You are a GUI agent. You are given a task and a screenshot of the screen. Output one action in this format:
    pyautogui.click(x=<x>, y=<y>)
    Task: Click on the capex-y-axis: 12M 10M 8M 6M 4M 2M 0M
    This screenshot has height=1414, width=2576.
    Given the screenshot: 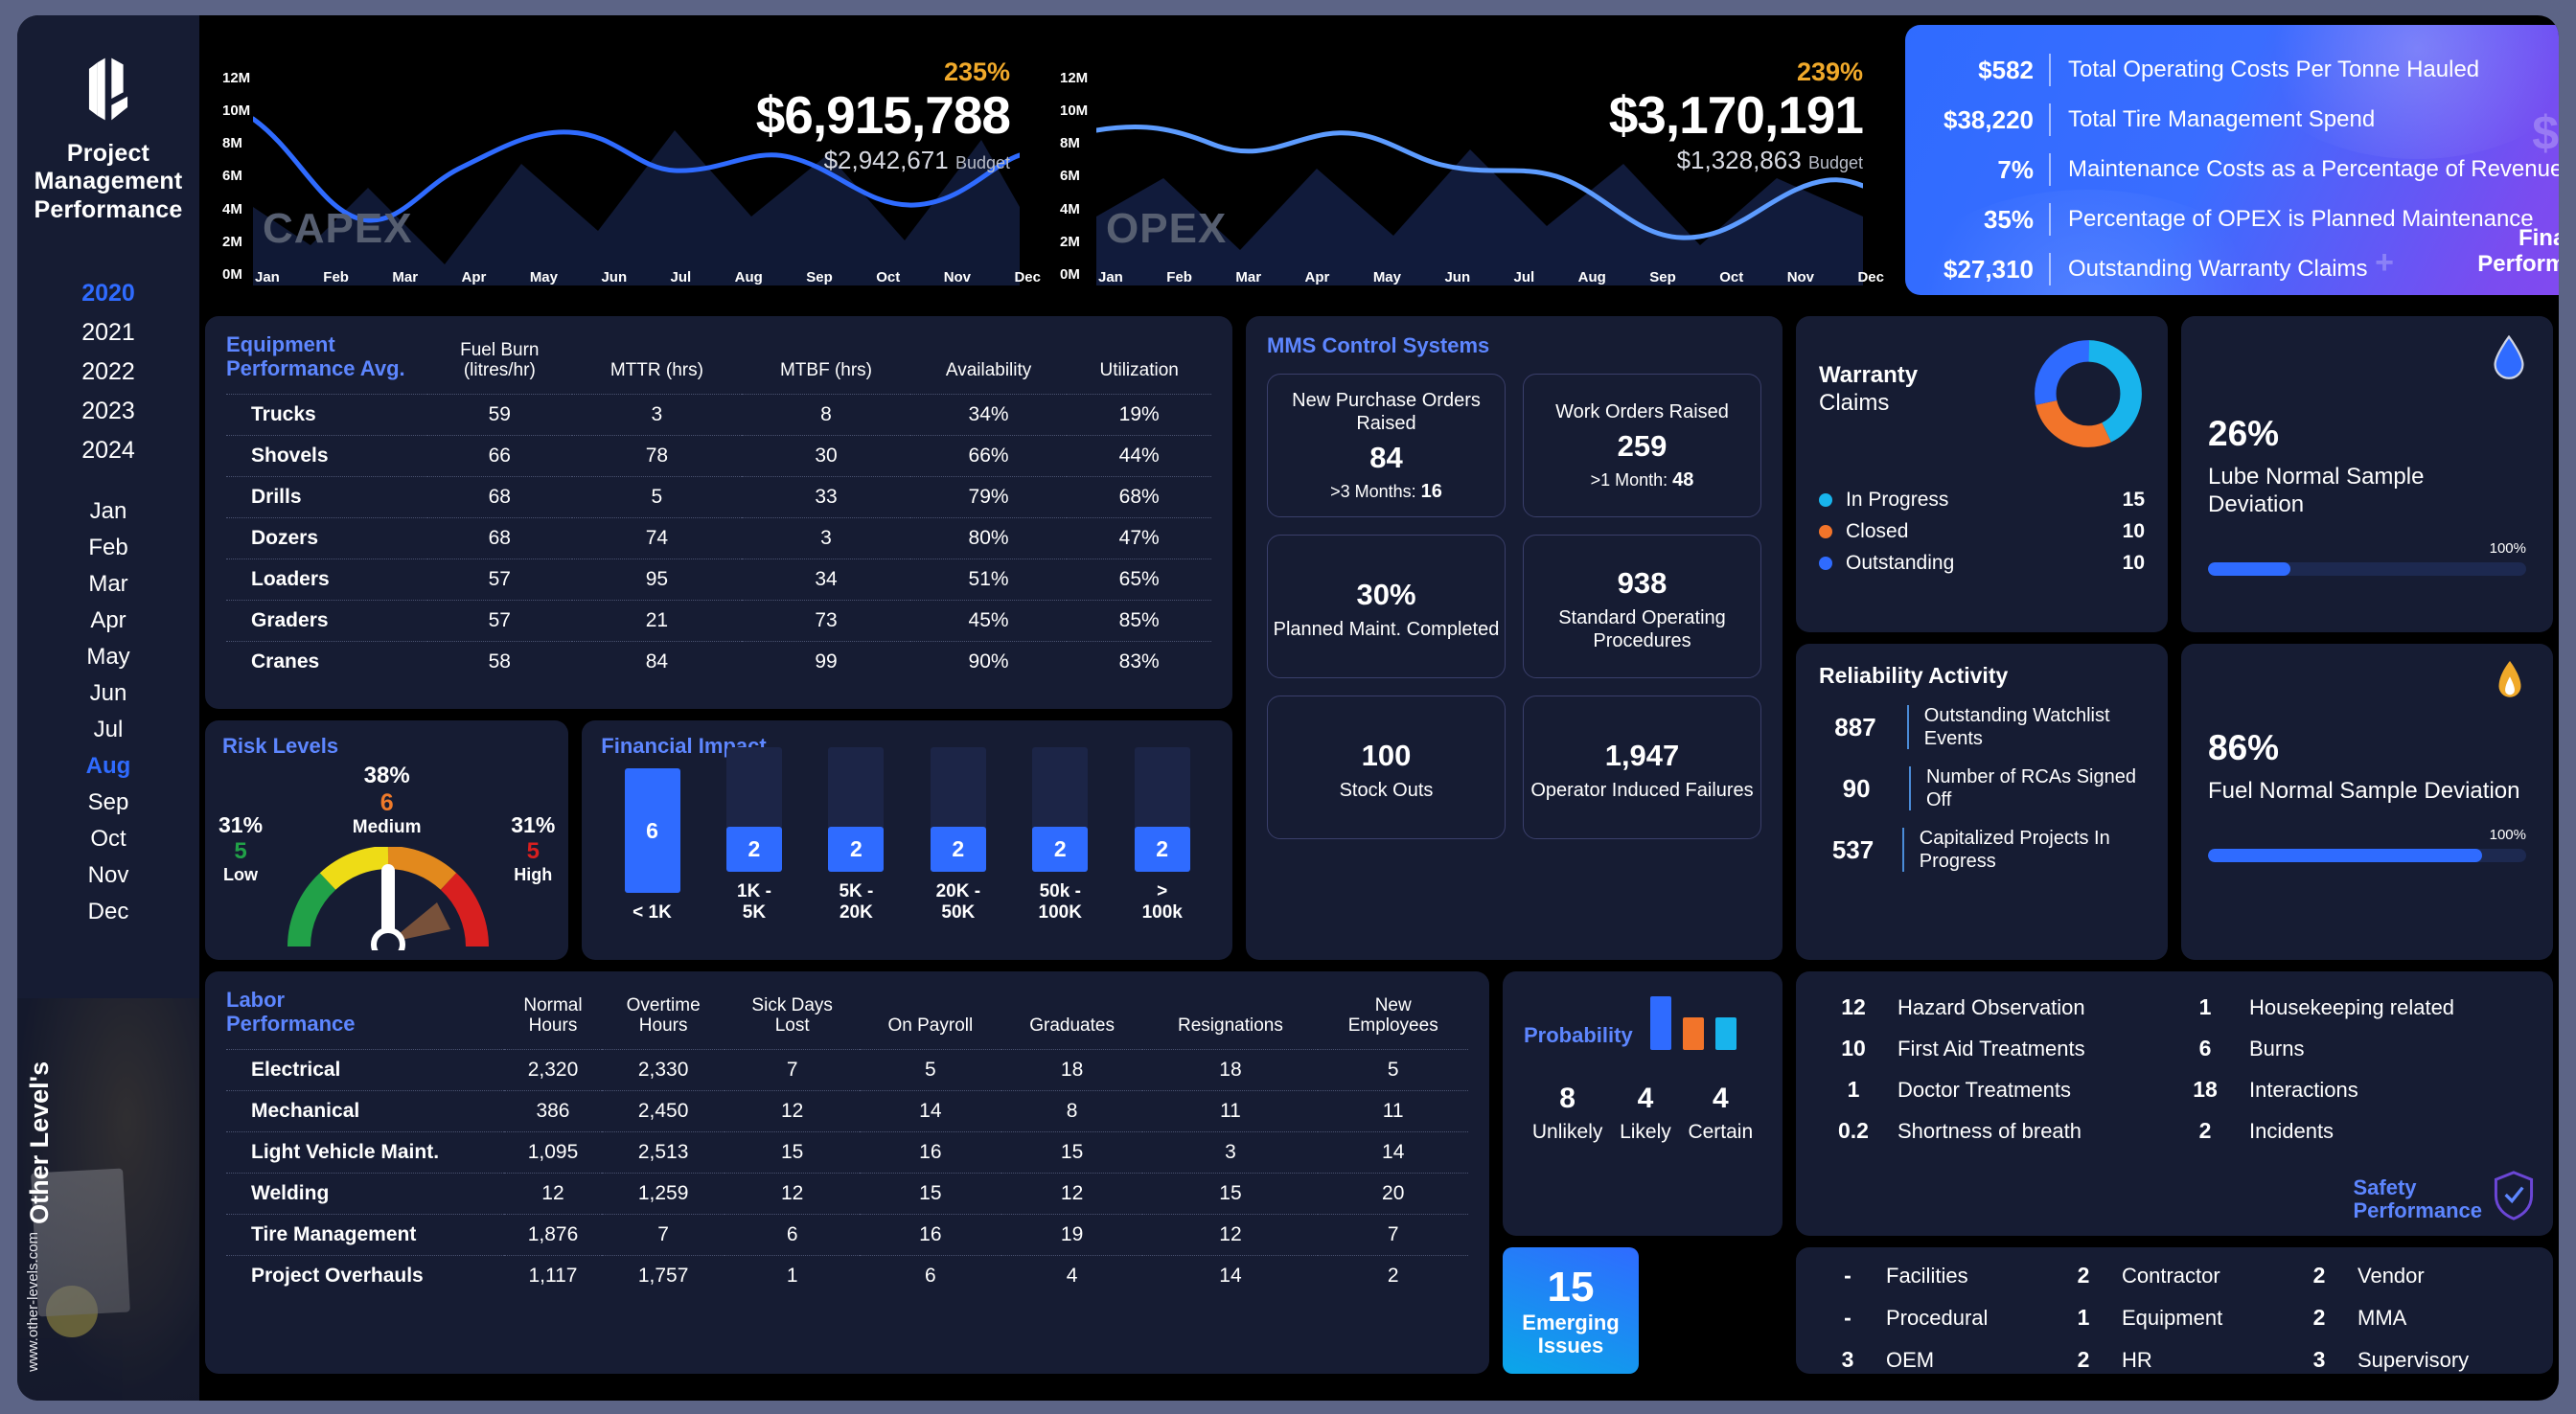 What is the action you would take?
    pyautogui.click(x=236, y=177)
    